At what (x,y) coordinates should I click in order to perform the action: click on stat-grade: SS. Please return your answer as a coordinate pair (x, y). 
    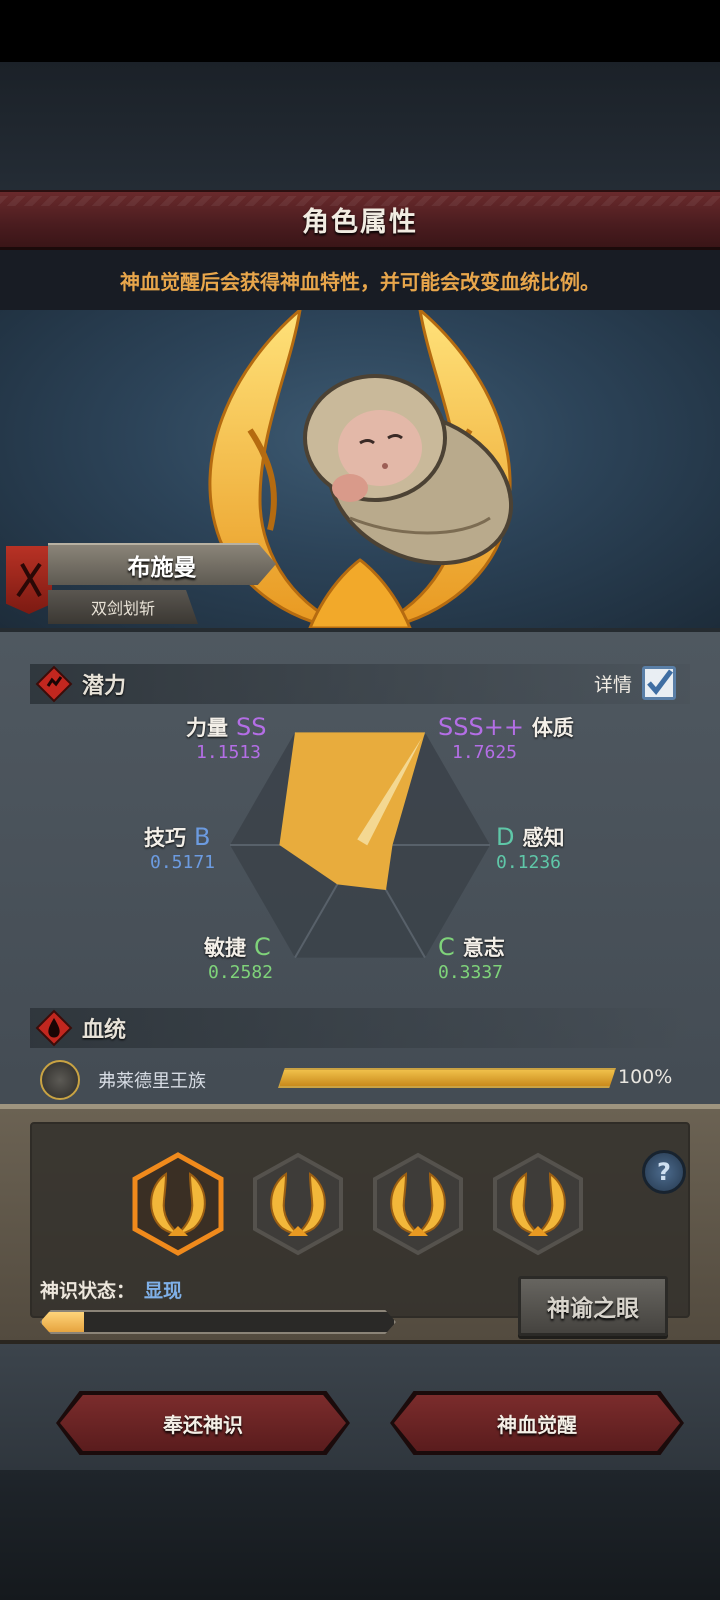
    Looking at the image, I should click on (251, 727).